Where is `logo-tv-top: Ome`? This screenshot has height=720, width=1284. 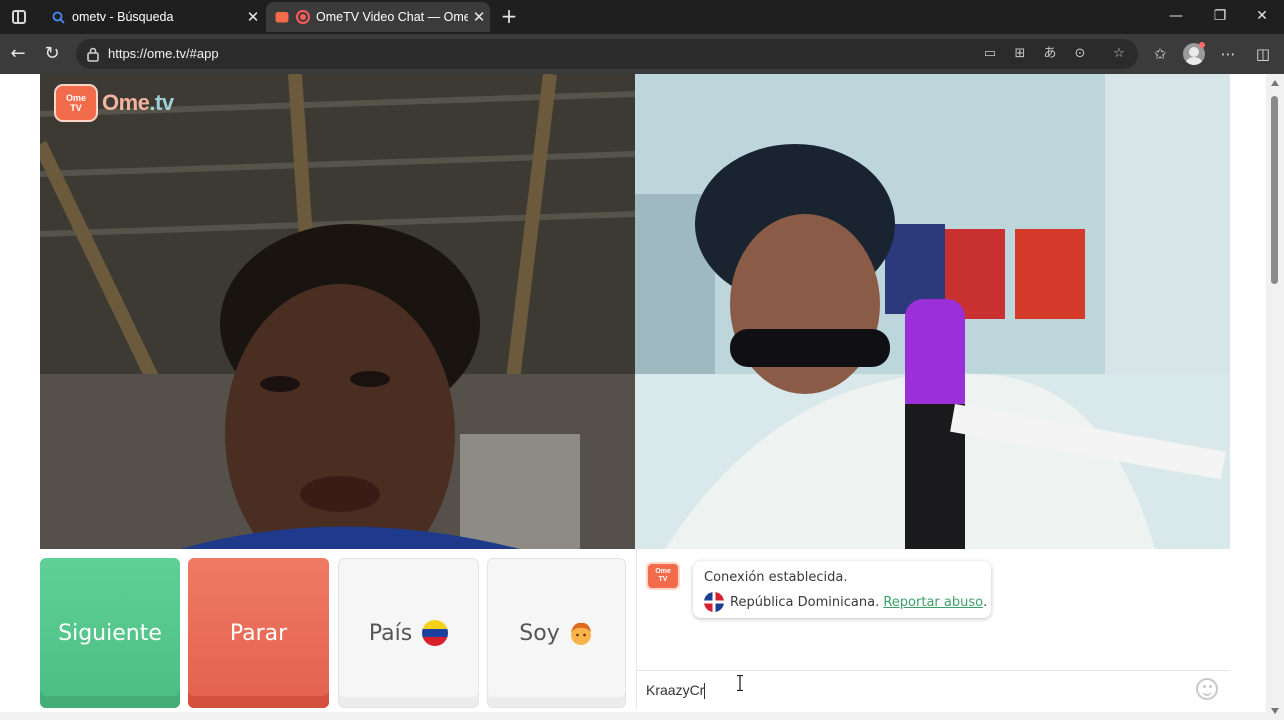
logo-tv-top: Ome is located at coordinates (75, 98).